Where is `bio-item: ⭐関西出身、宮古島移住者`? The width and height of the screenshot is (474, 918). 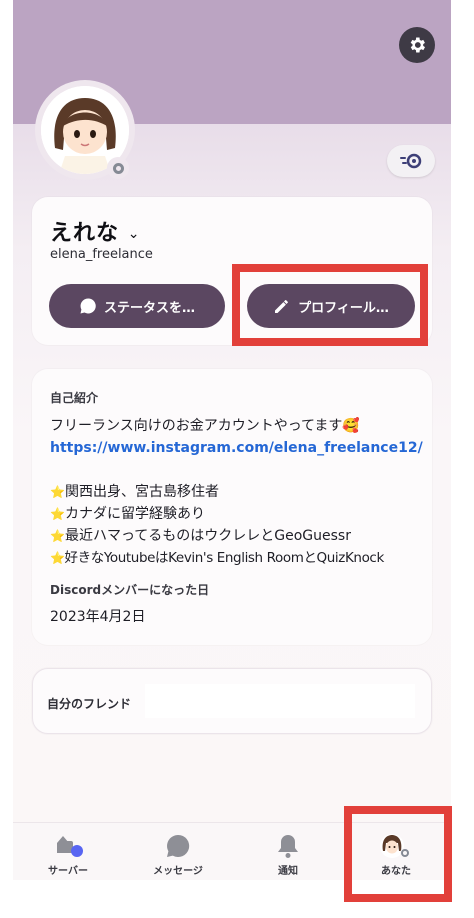
bio-item: ⭐関西出身、宮古島移住者 is located at coordinates (235, 492).